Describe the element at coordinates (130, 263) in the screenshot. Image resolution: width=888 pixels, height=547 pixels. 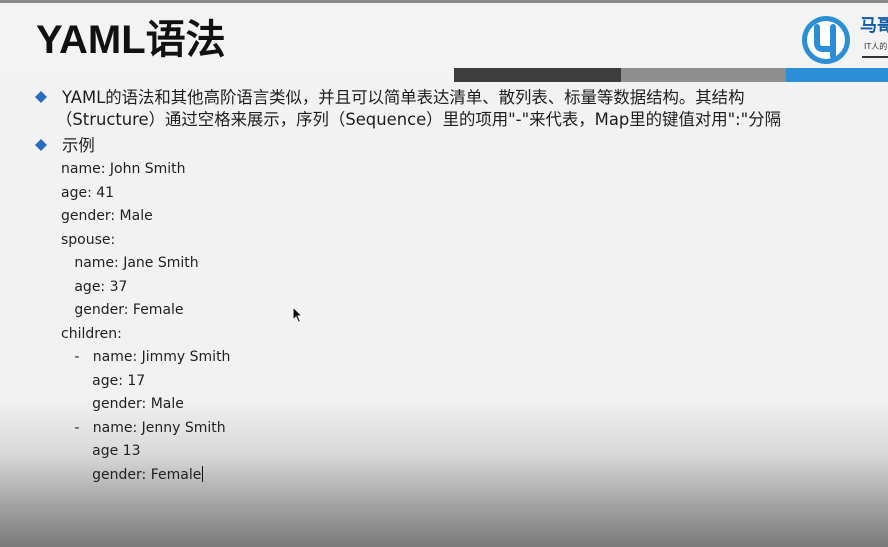
I see `code-line: name: Jane Smith` at that location.